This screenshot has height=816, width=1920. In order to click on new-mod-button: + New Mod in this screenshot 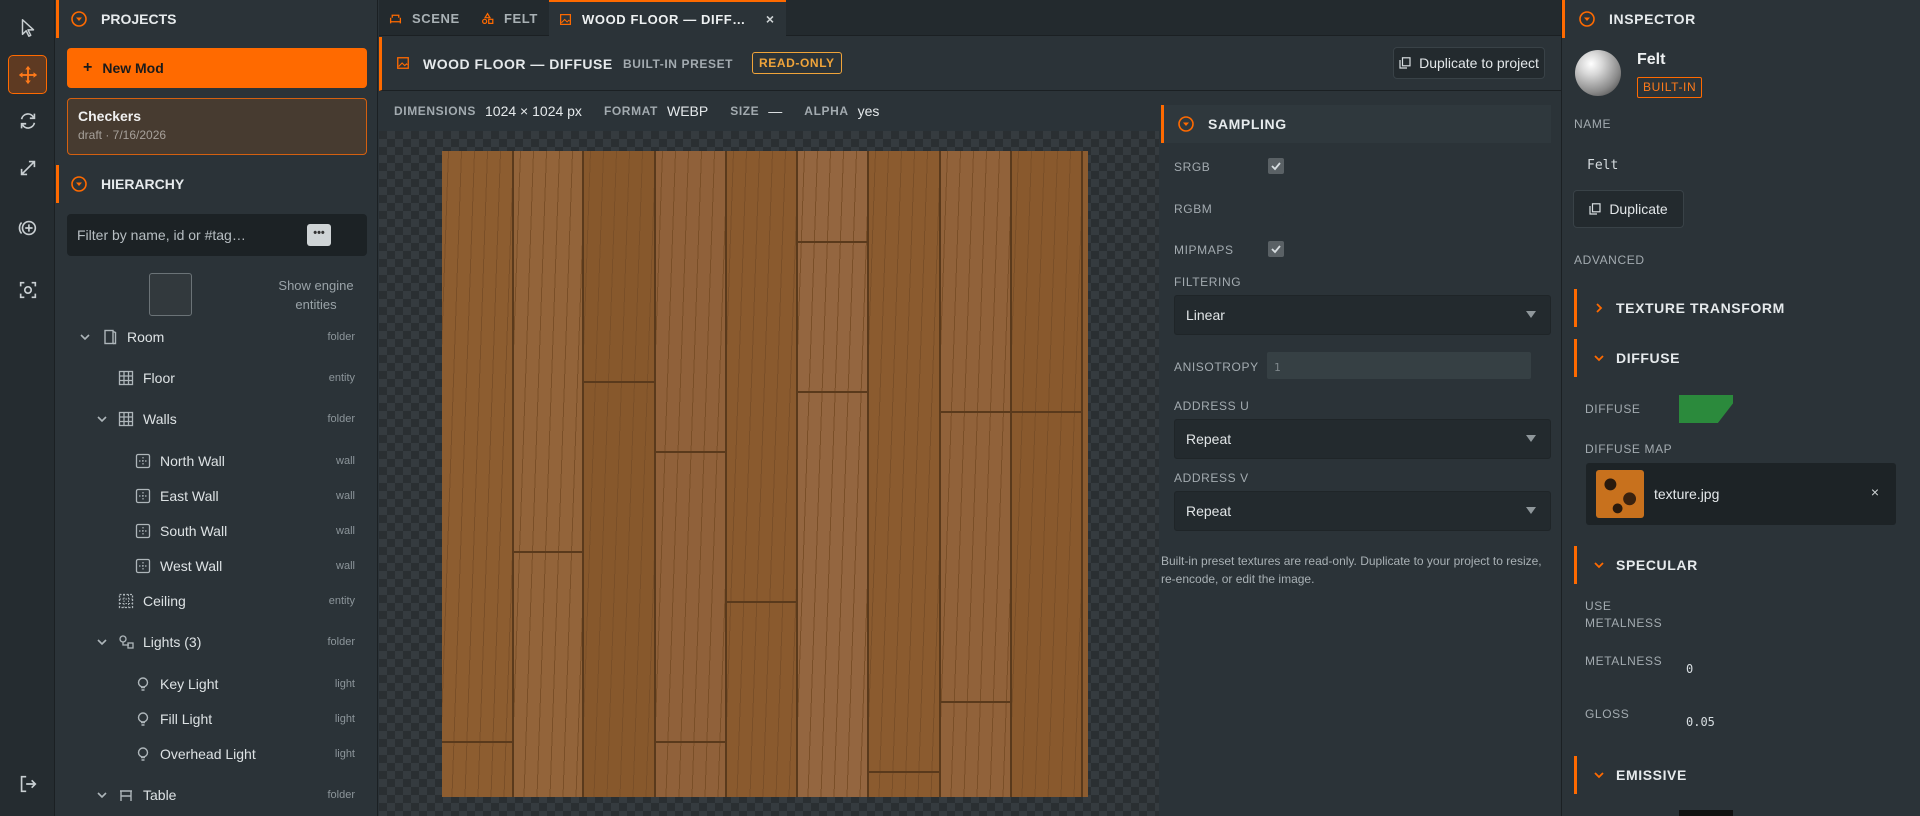, I will do `click(217, 68)`.